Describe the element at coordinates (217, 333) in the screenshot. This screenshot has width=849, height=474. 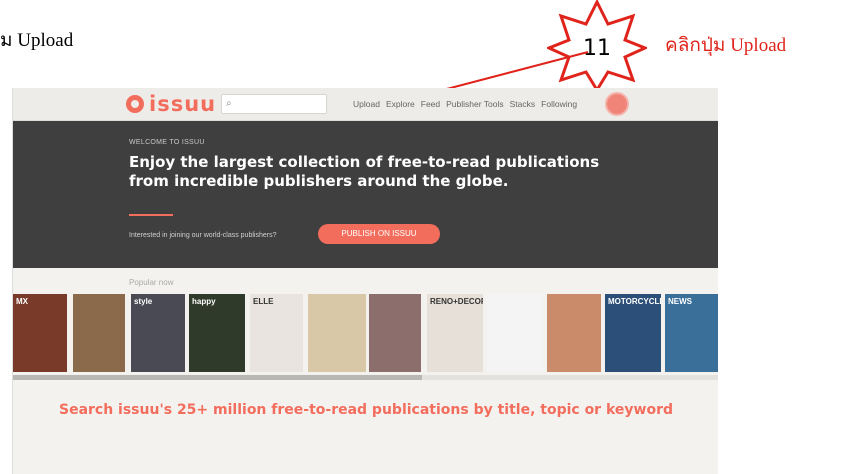
I see `magazine-cover: happy` at that location.